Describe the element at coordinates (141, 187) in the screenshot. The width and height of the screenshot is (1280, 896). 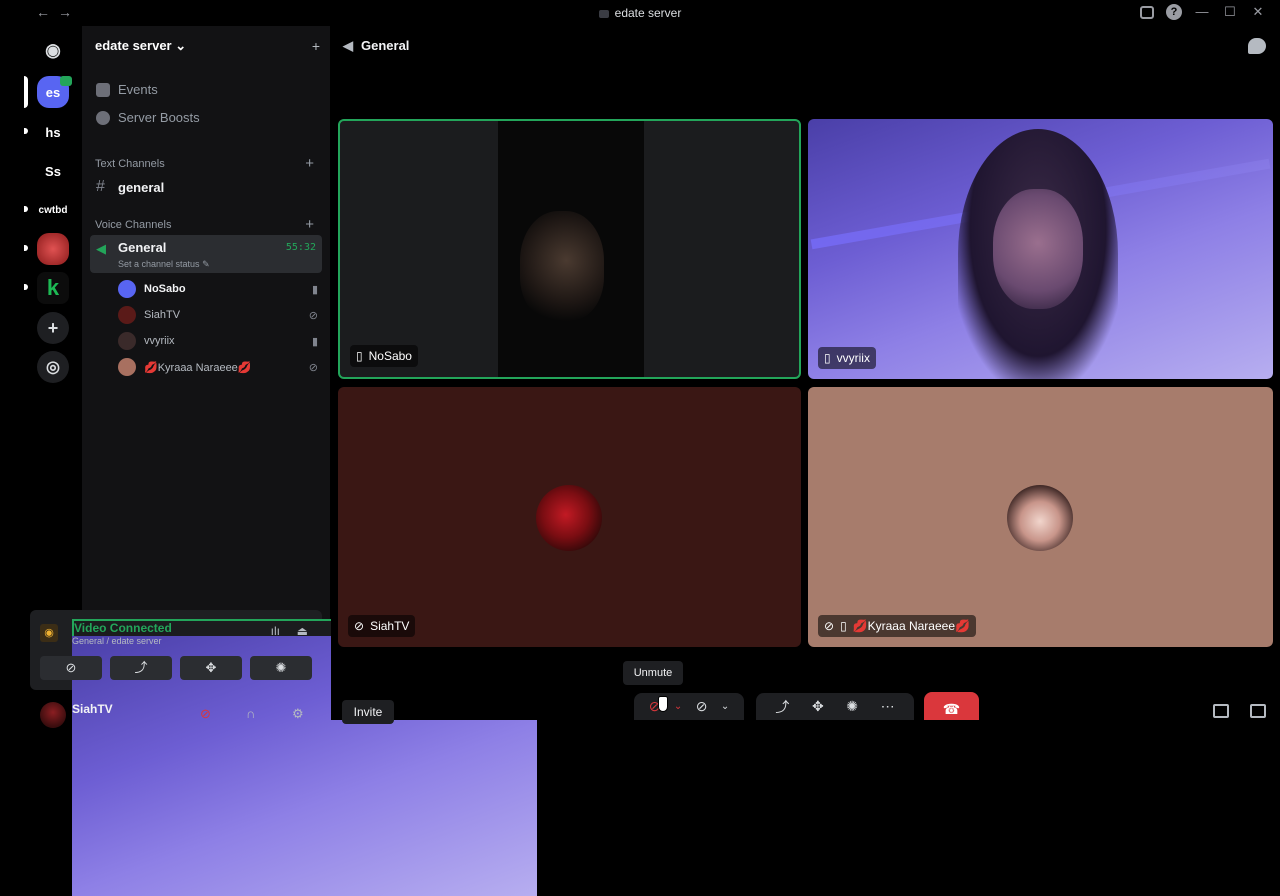
I see `channel-name: general` at that location.